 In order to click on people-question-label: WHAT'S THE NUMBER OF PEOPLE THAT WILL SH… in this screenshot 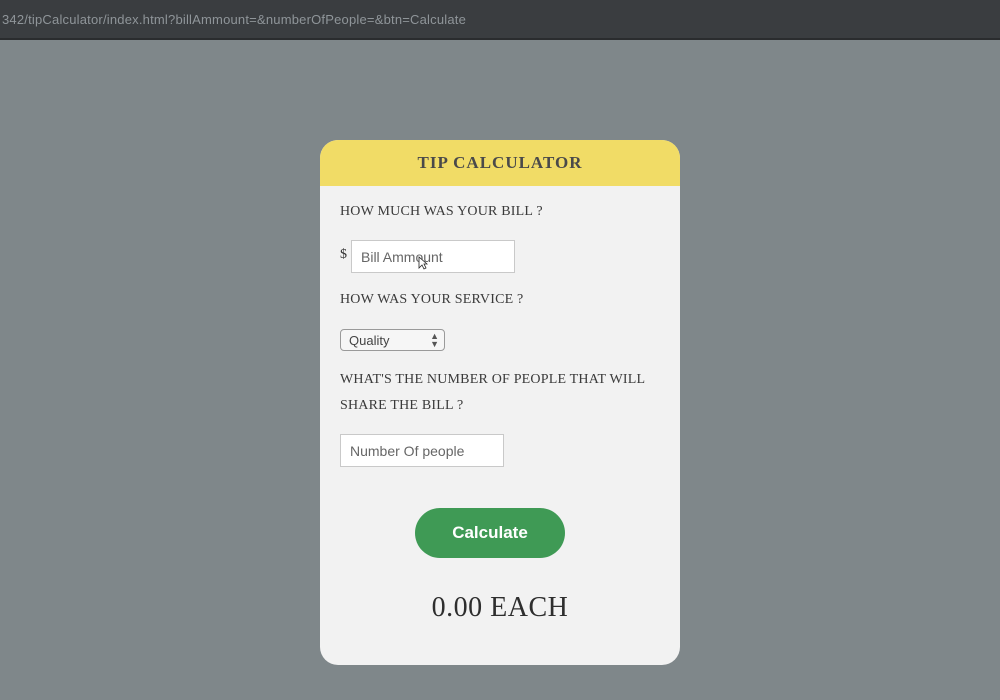, I will do `click(492, 392)`.